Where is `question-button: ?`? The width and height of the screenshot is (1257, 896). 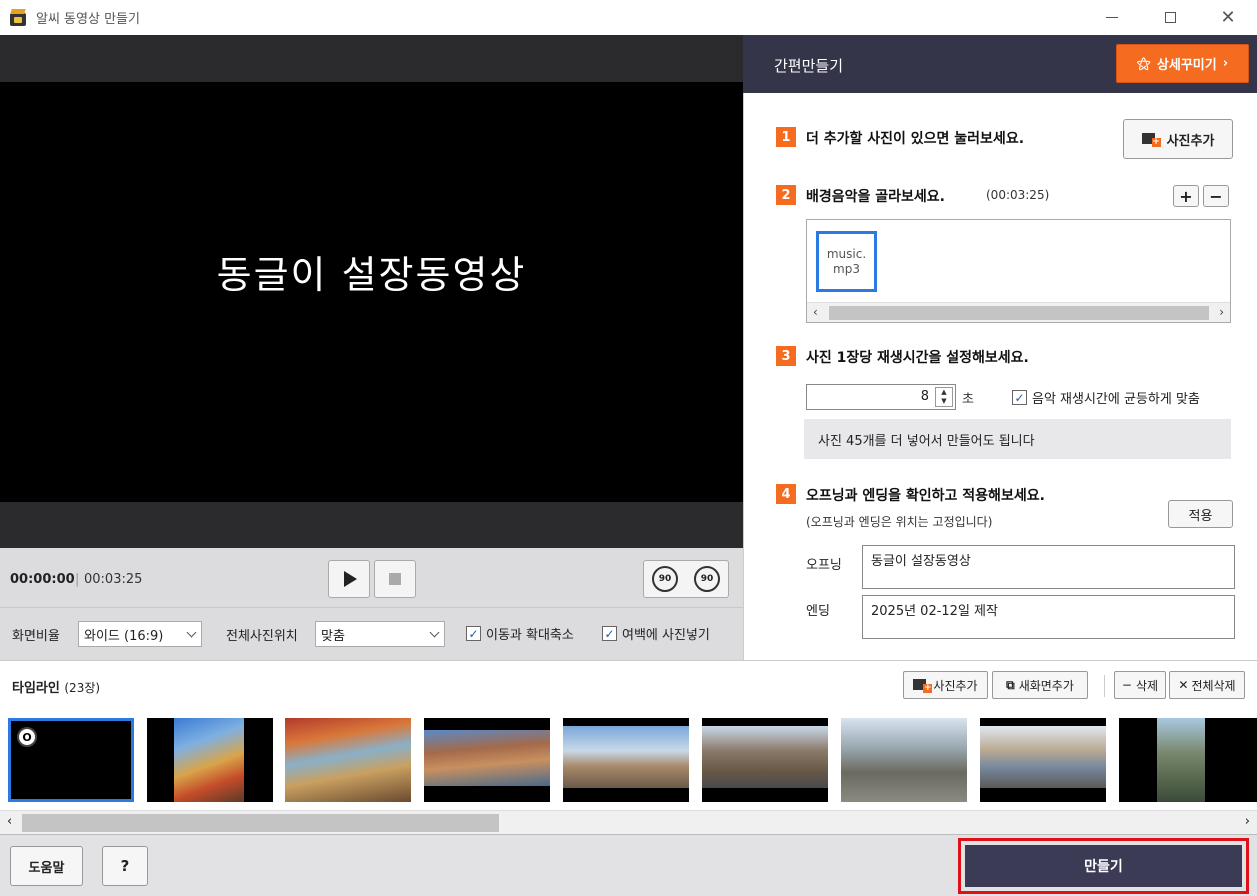
question-button: ? is located at coordinates (125, 866).